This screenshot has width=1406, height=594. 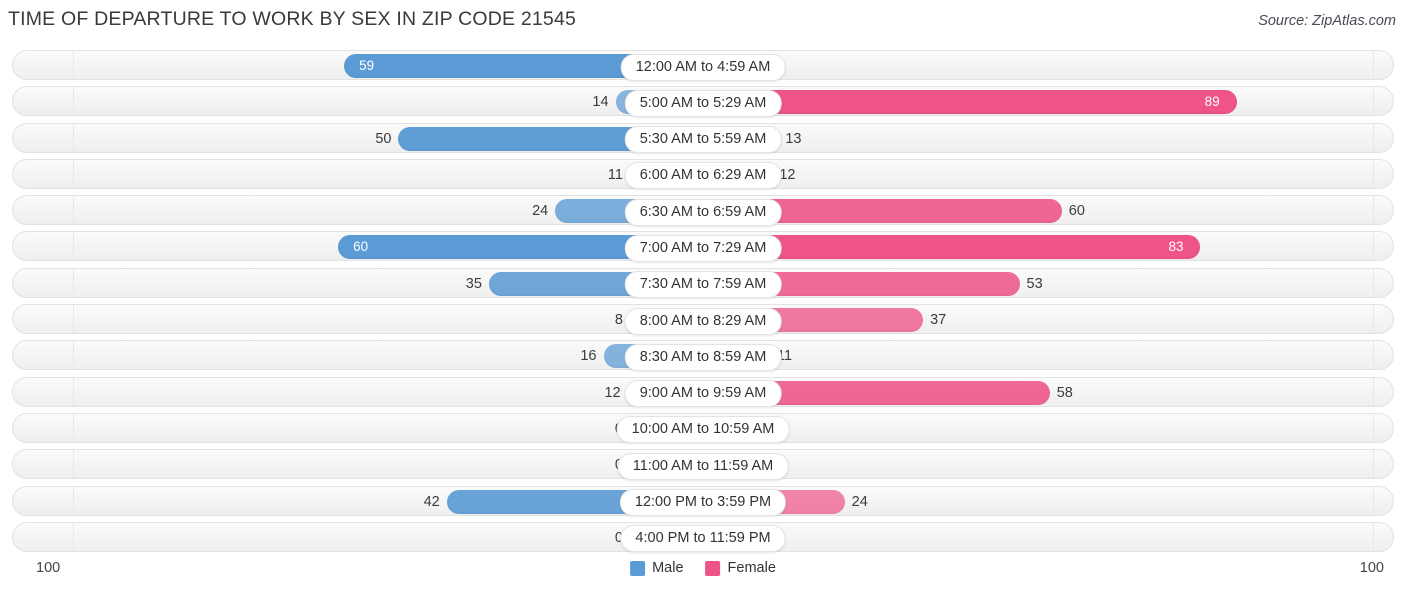 I want to click on category-label: 12:00 AM to 4:59 AM, so click(x=703, y=67).